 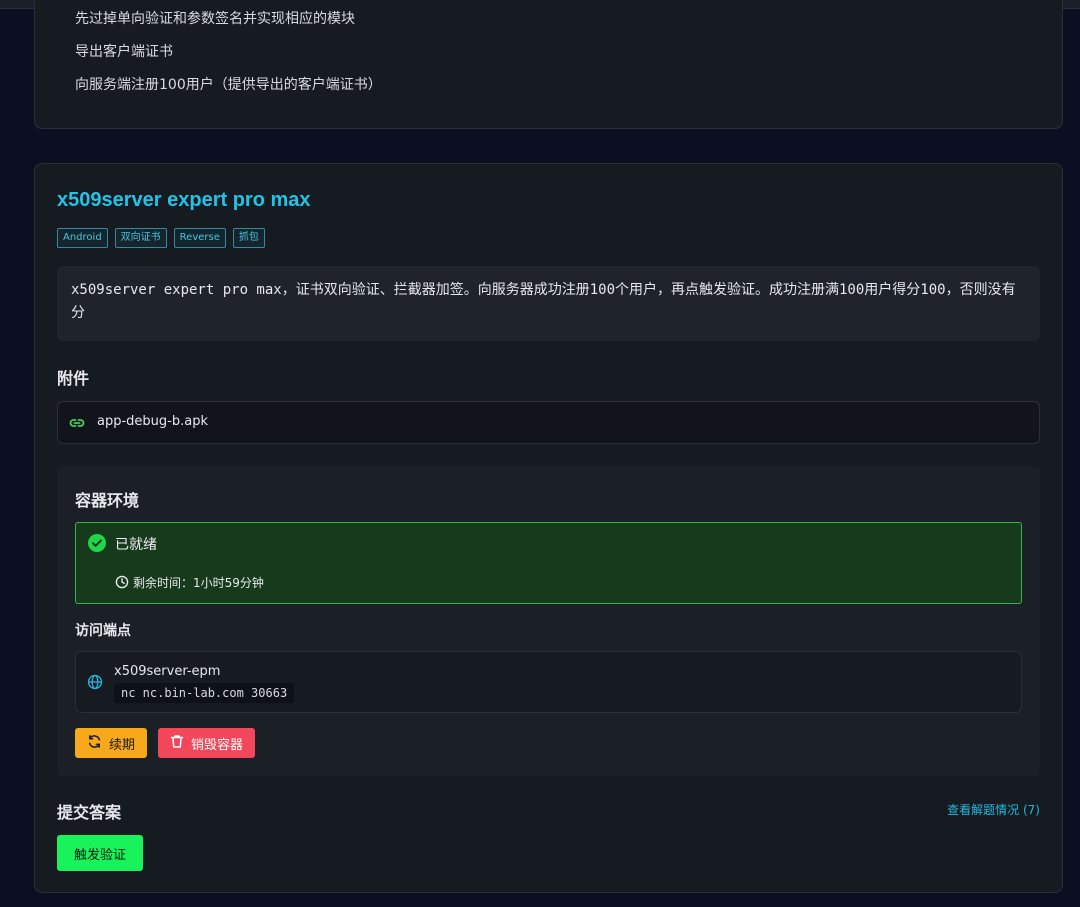 What do you see at coordinates (548, 563) in the screenshot?
I see `container-status-box: 已就绪 剩余时间：1小时59分钟` at bounding box center [548, 563].